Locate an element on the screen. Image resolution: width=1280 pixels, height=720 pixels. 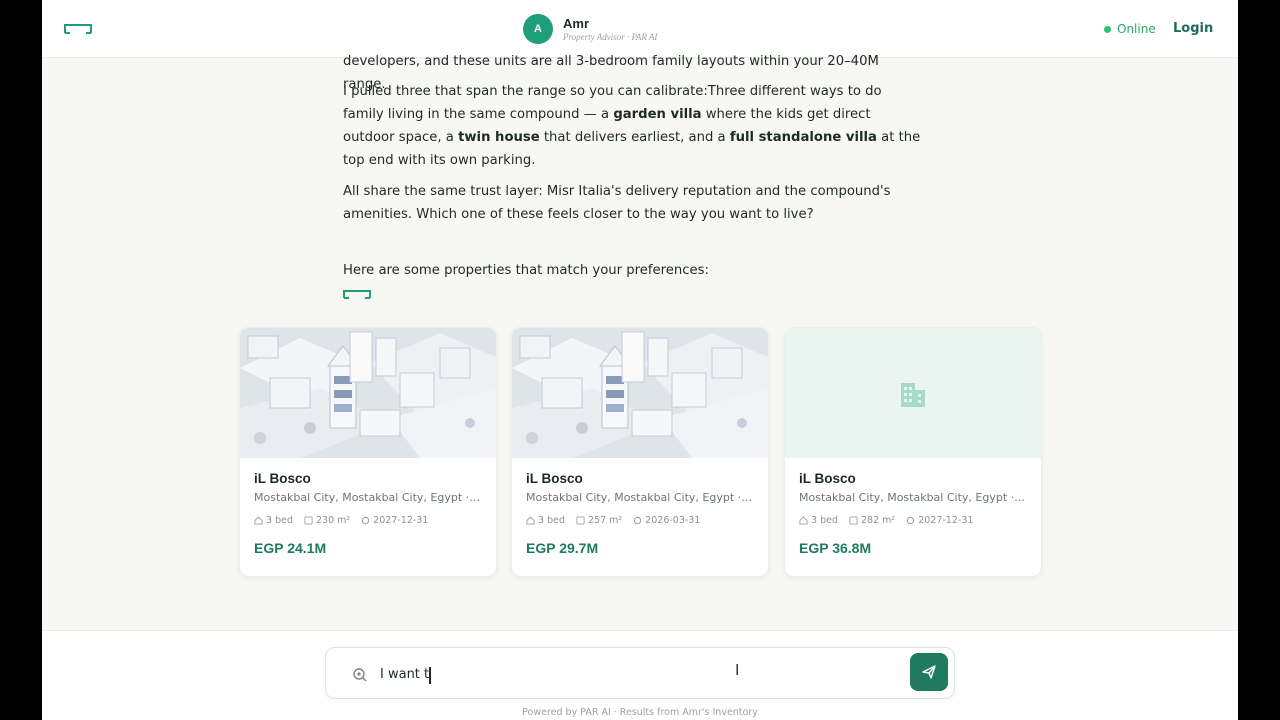
send-icon is located at coordinates (929, 672).